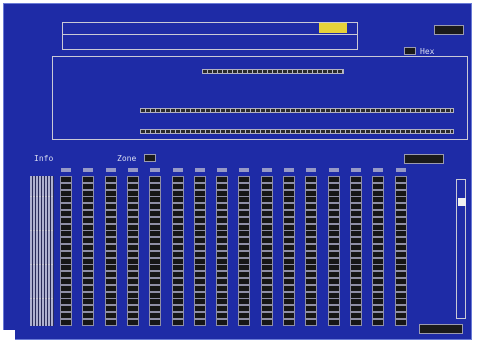  What do you see at coordinates (462, 202) in the screenshot?
I see `scroll-thumb` at bounding box center [462, 202].